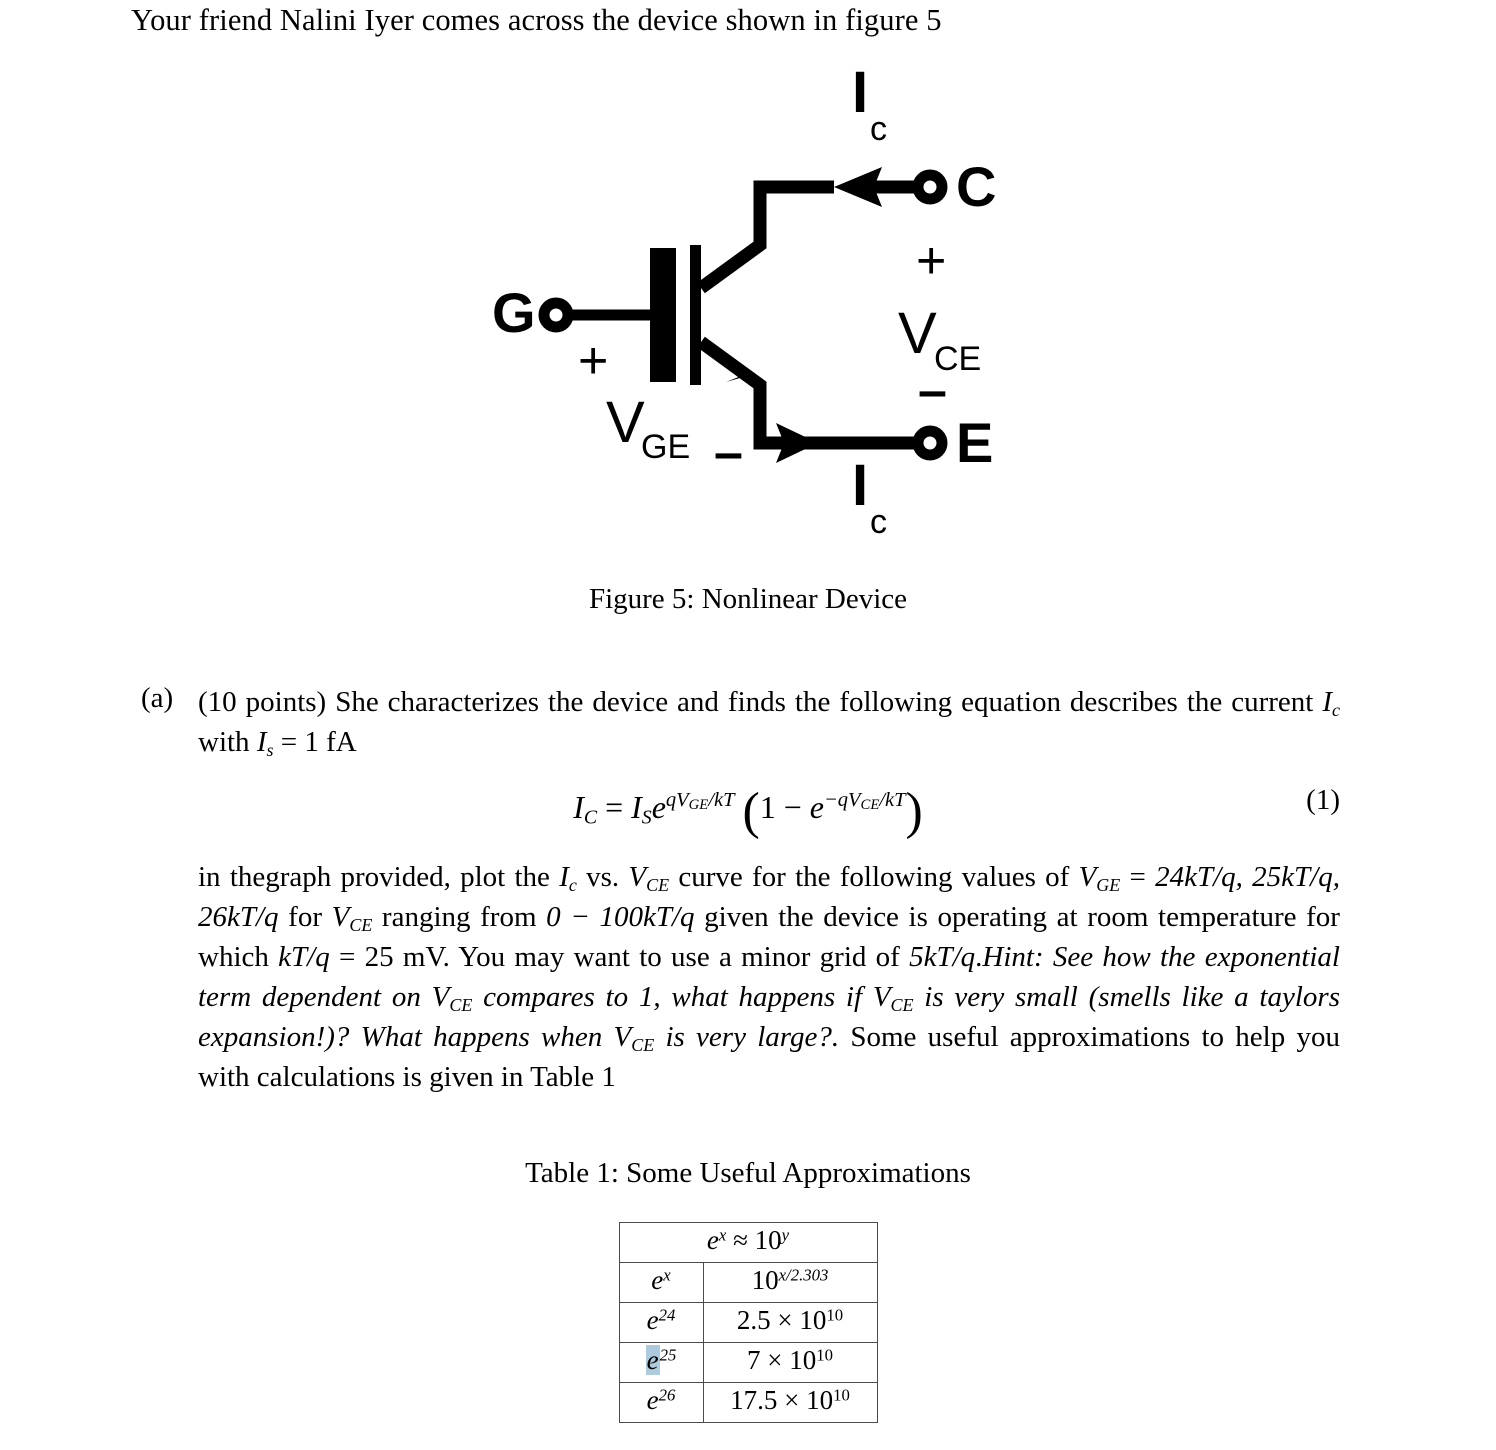 Image resolution: width=1496 pixels, height=1450 pixels. What do you see at coordinates (625, 422) in the screenshot?
I see `vge-symbol: V` at bounding box center [625, 422].